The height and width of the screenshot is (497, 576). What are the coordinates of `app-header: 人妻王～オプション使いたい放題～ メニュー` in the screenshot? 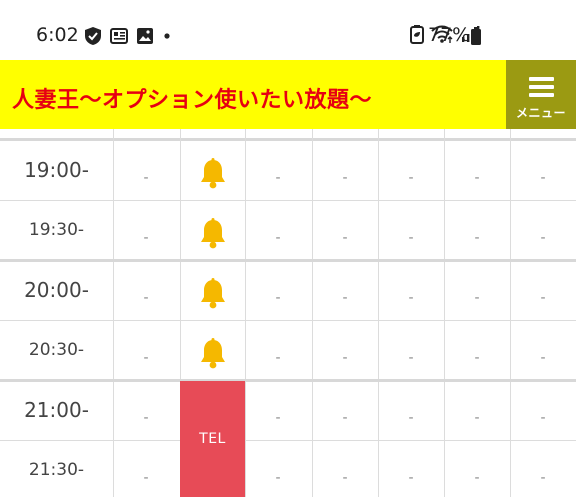 It's located at (288, 94).